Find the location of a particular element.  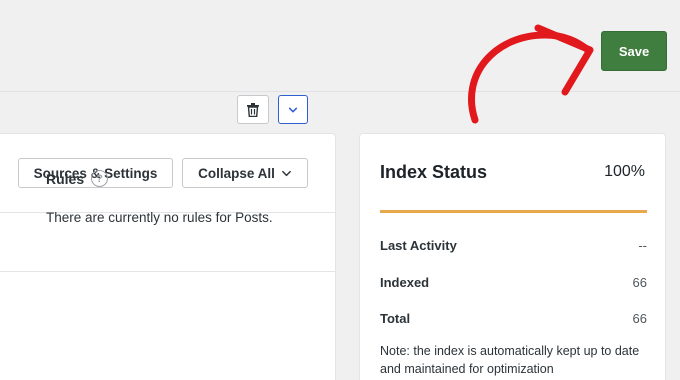

index-progress-bar is located at coordinates (513, 211).